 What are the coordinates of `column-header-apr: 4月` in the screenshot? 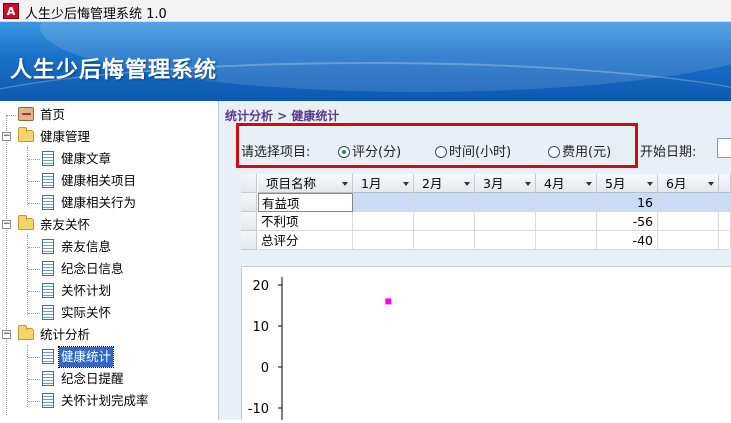 It's located at (566, 183).